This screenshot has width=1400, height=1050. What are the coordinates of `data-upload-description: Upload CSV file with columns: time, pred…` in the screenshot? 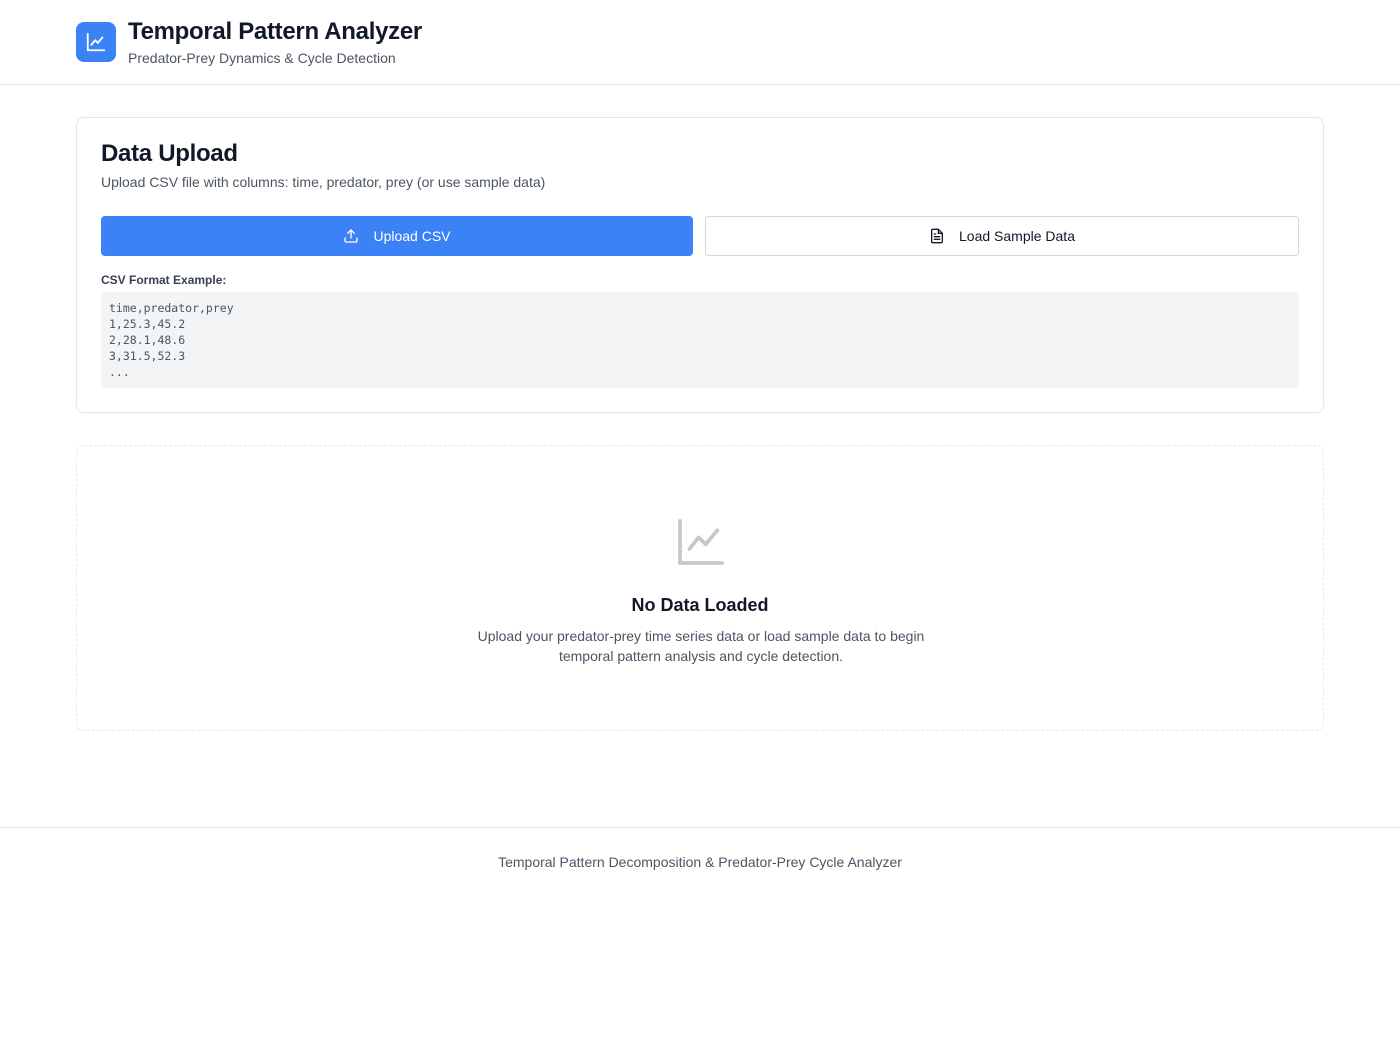 It's located at (323, 182).